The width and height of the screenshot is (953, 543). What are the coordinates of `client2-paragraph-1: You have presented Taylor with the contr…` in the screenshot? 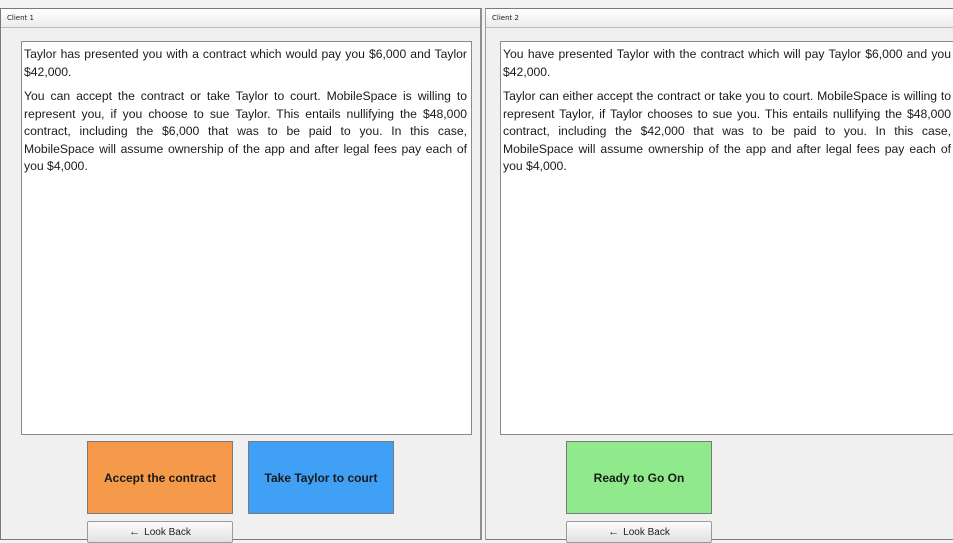 It's located at (727, 63).